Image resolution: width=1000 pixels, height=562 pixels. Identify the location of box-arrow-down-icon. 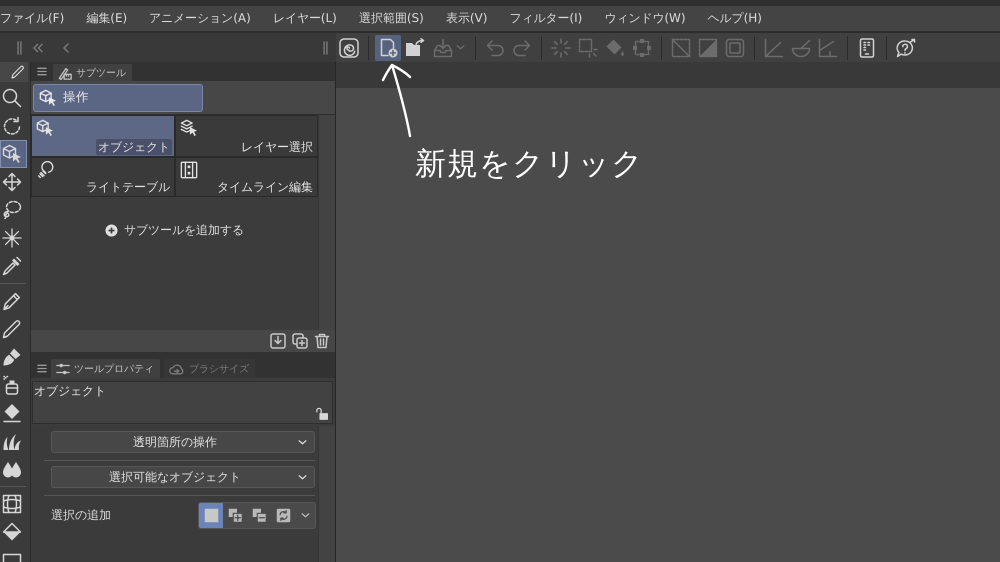
(278, 341).